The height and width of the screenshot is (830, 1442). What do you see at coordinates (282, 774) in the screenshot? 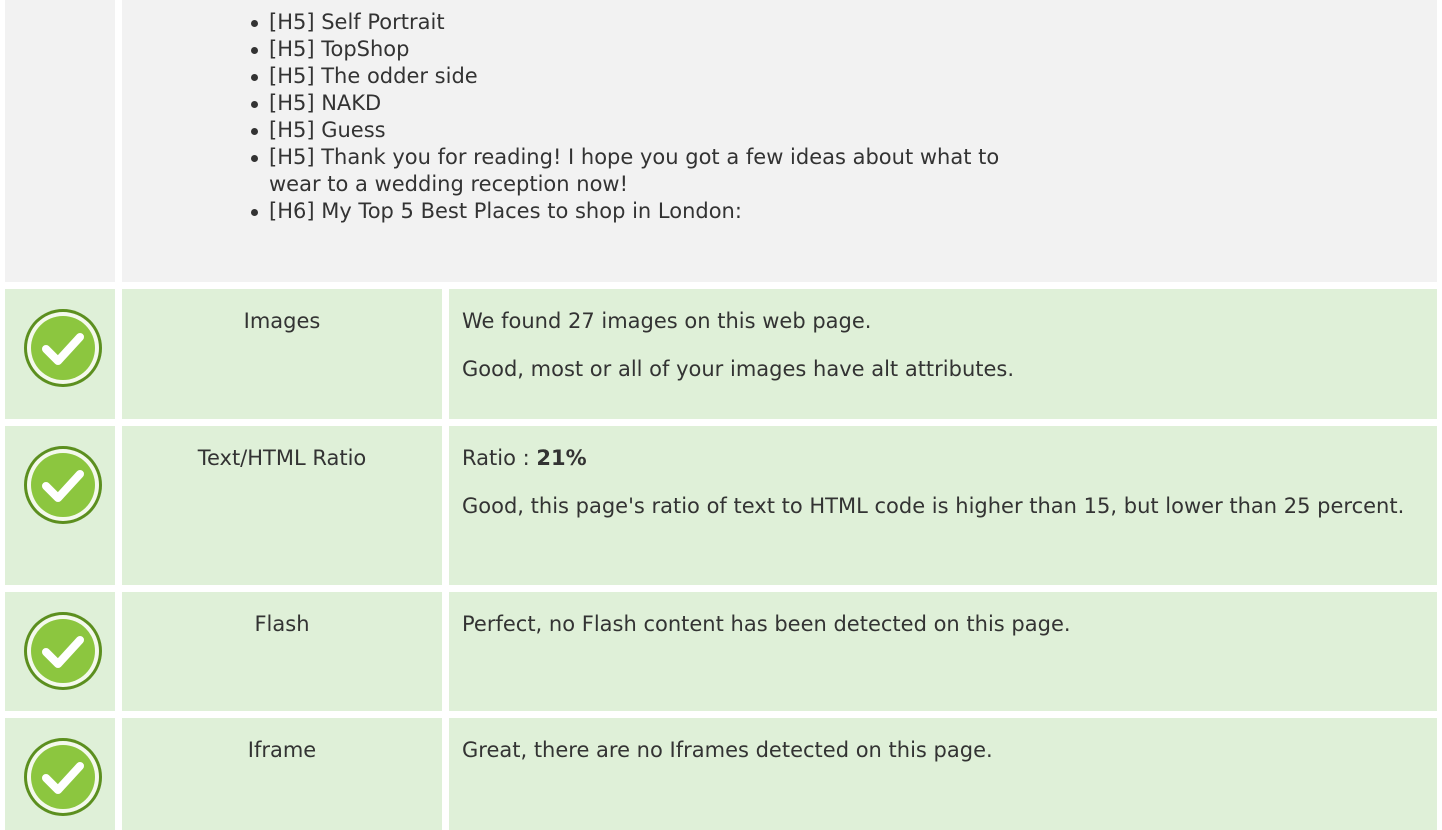
I see `iframe-label-cell: Iframe` at bounding box center [282, 774].